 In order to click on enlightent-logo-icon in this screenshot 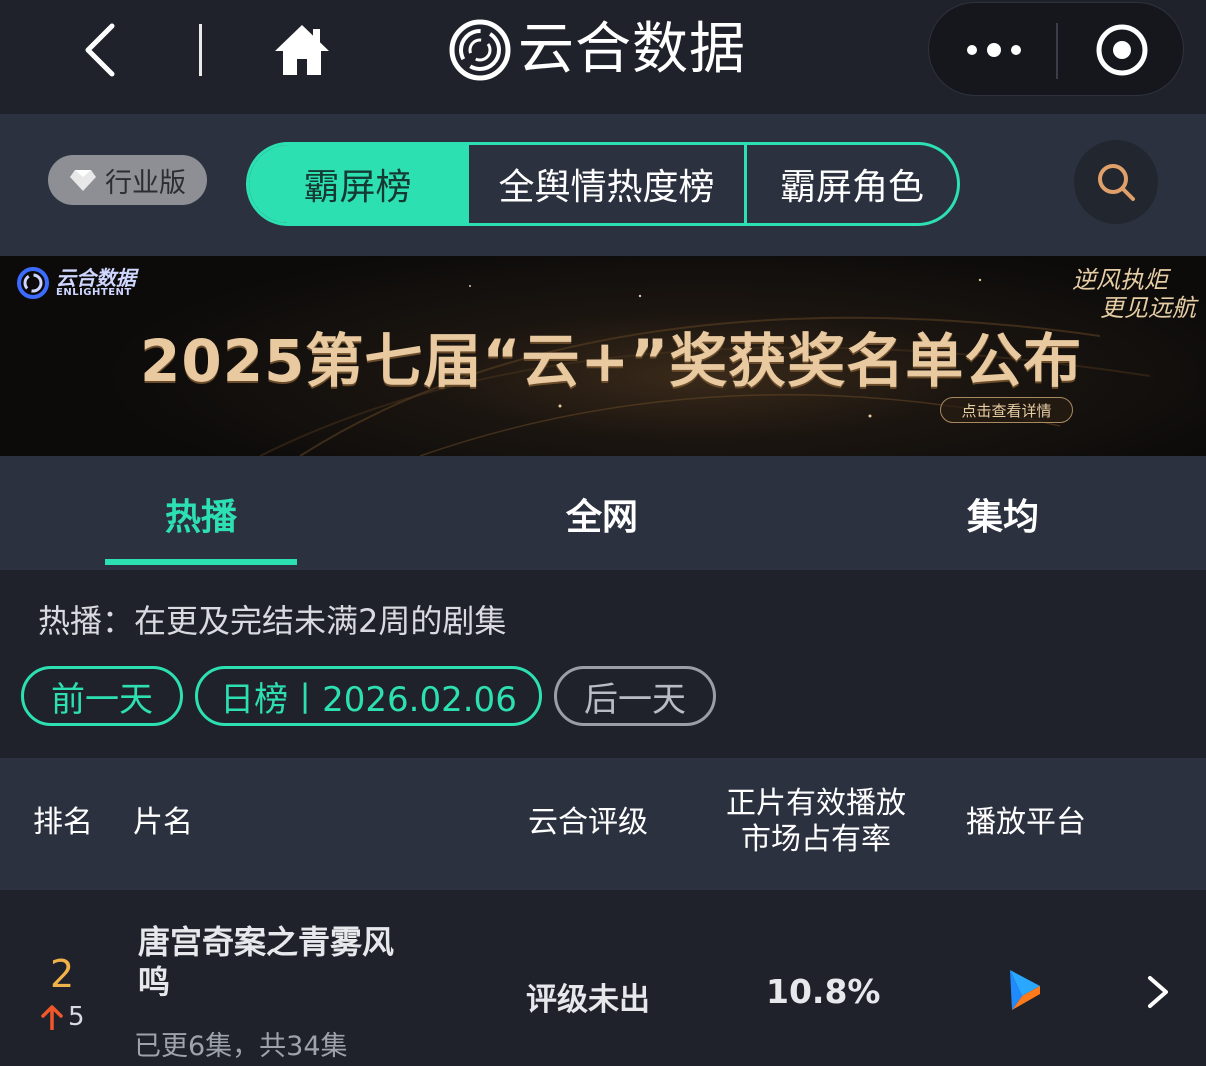, I will do `click(33, 283)`.